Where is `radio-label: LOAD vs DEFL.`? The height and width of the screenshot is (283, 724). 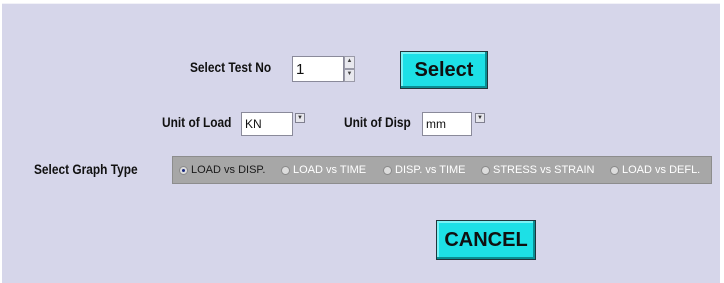 radio-label: LOAD vs DEFL. is located at coordinates (661, 170).